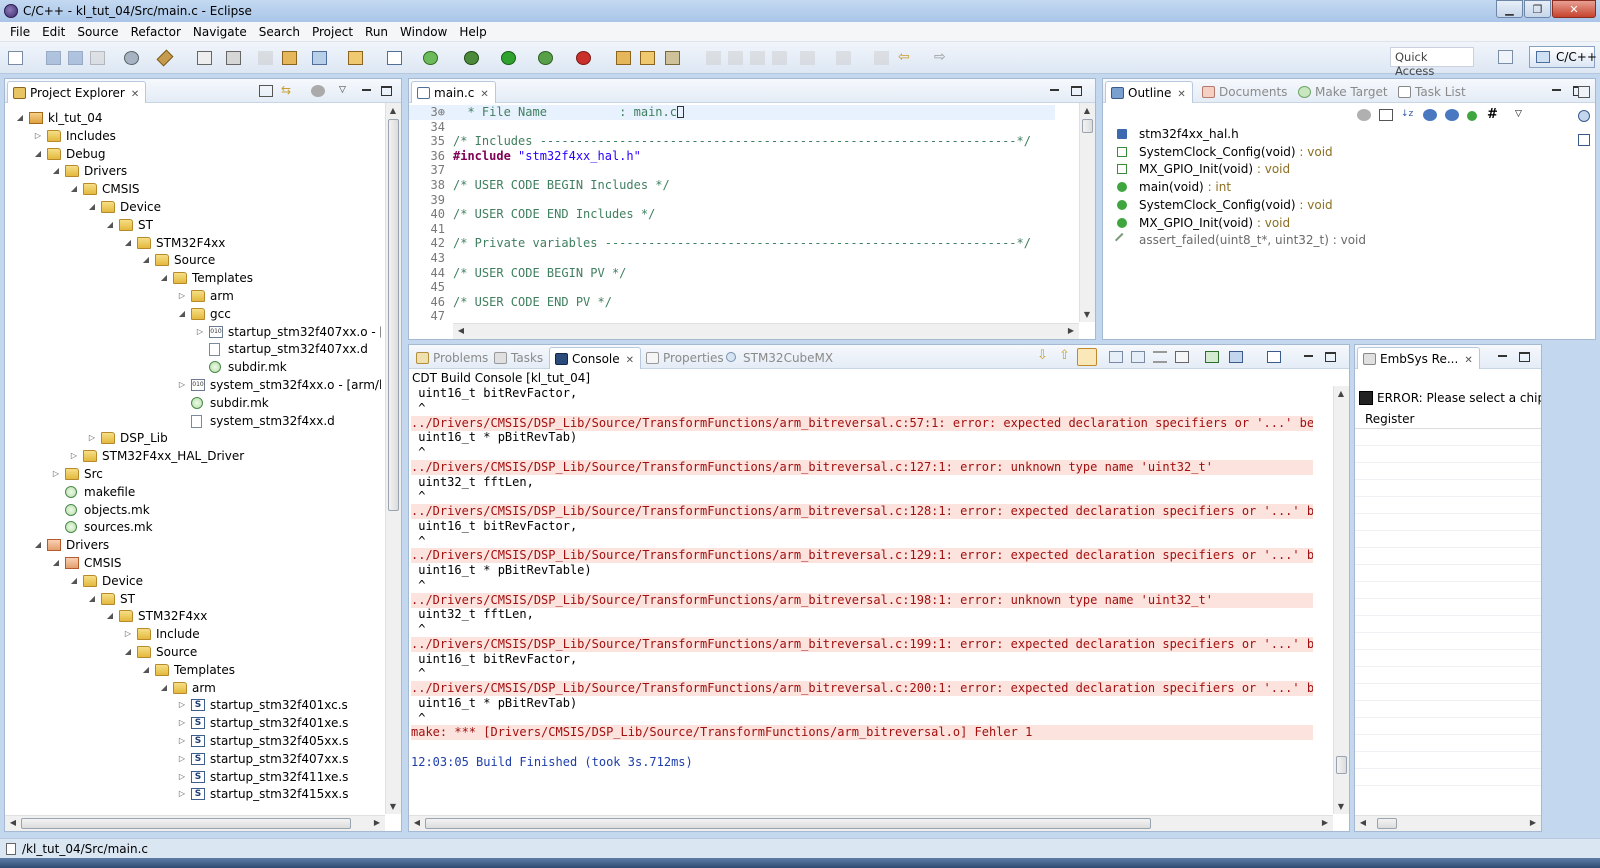  Describe the element at coordinates (1584, 116) in the screenshot. I see `debug-view-icon` at that location.